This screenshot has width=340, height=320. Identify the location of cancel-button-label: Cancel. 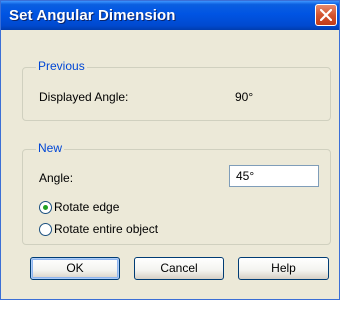
(179, 268).